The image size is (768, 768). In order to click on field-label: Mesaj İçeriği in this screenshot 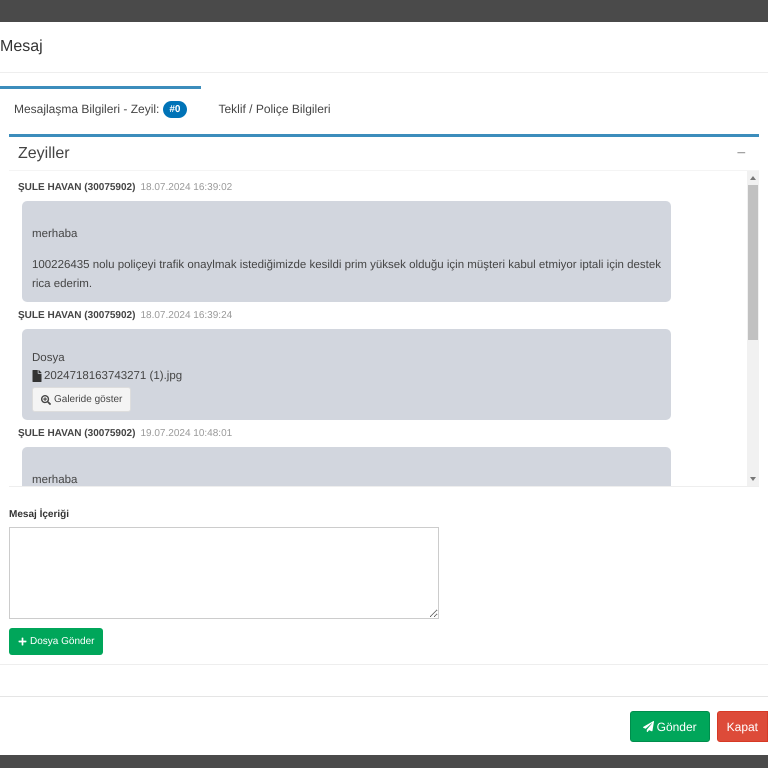, I will do `click(39, 514)`.